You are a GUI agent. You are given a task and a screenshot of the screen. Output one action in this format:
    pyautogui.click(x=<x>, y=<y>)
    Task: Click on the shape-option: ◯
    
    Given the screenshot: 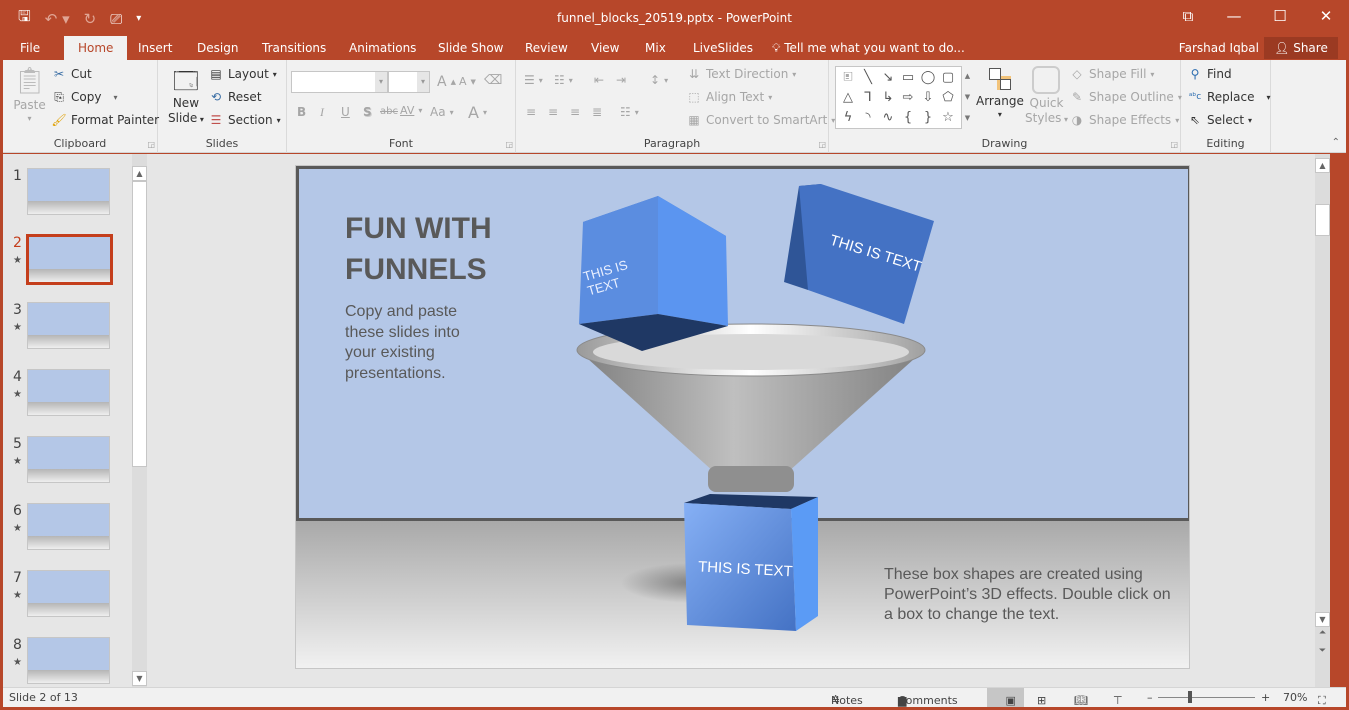 What is the action you would take?
    pyautogui.click(x=928, y=78)
    